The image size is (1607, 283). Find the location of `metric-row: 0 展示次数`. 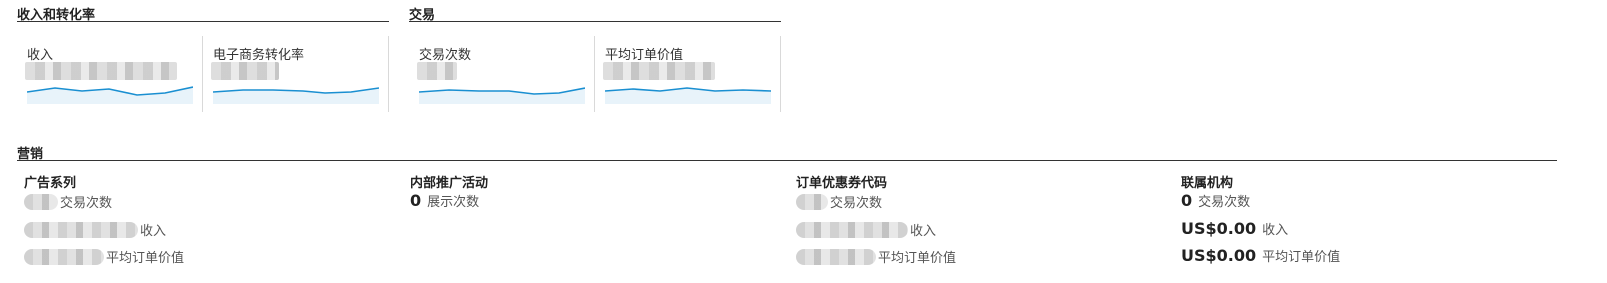

metric-row: 0 展示次数 is located at coordinates (444, 200).